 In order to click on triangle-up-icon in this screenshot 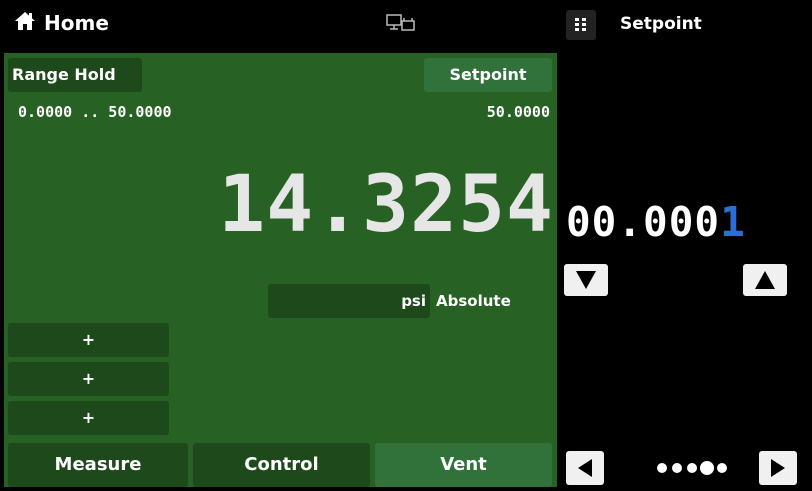, I will do `click(765, 280)`.